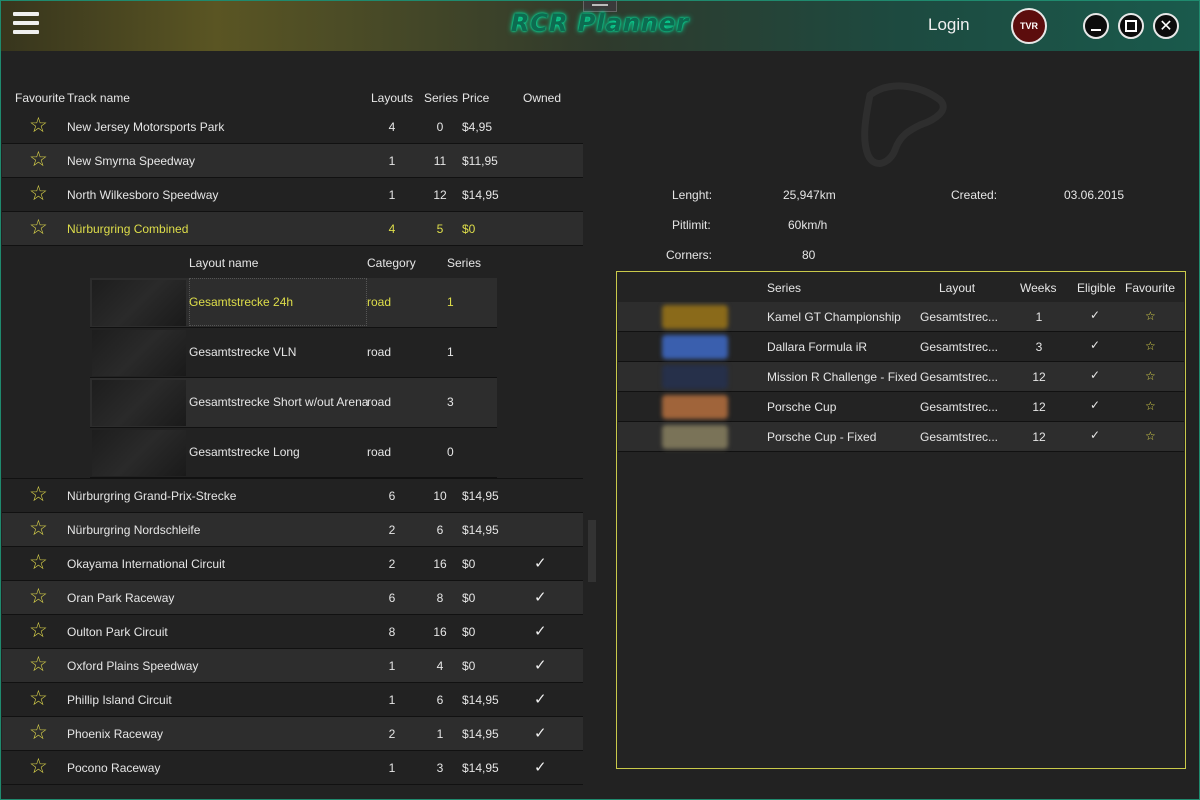 The image size is (1200, 800). I want to click on series-row: Kamel GT Championship Gesamtstrec... 1 ✓ ☆, so click(901, 317).